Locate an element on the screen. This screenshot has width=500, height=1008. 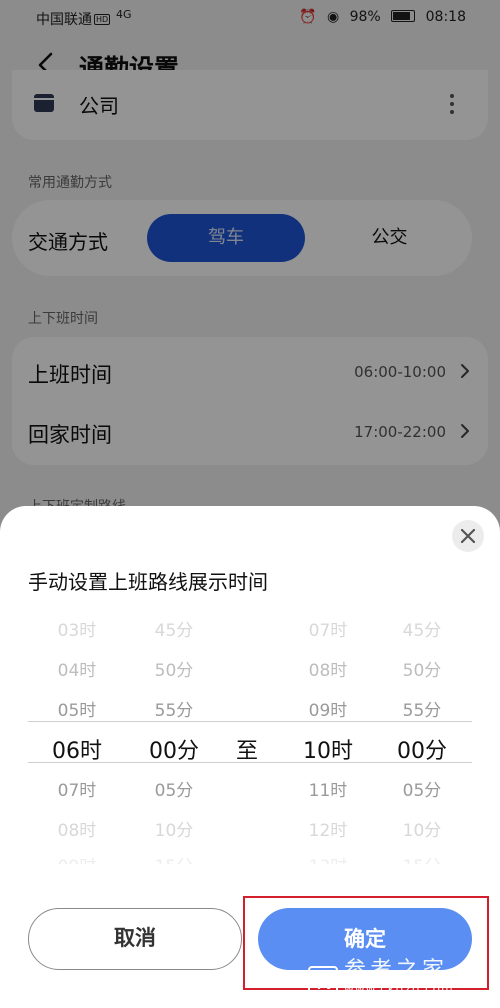
watermark-logo: K is located at coordinates (323, 981).